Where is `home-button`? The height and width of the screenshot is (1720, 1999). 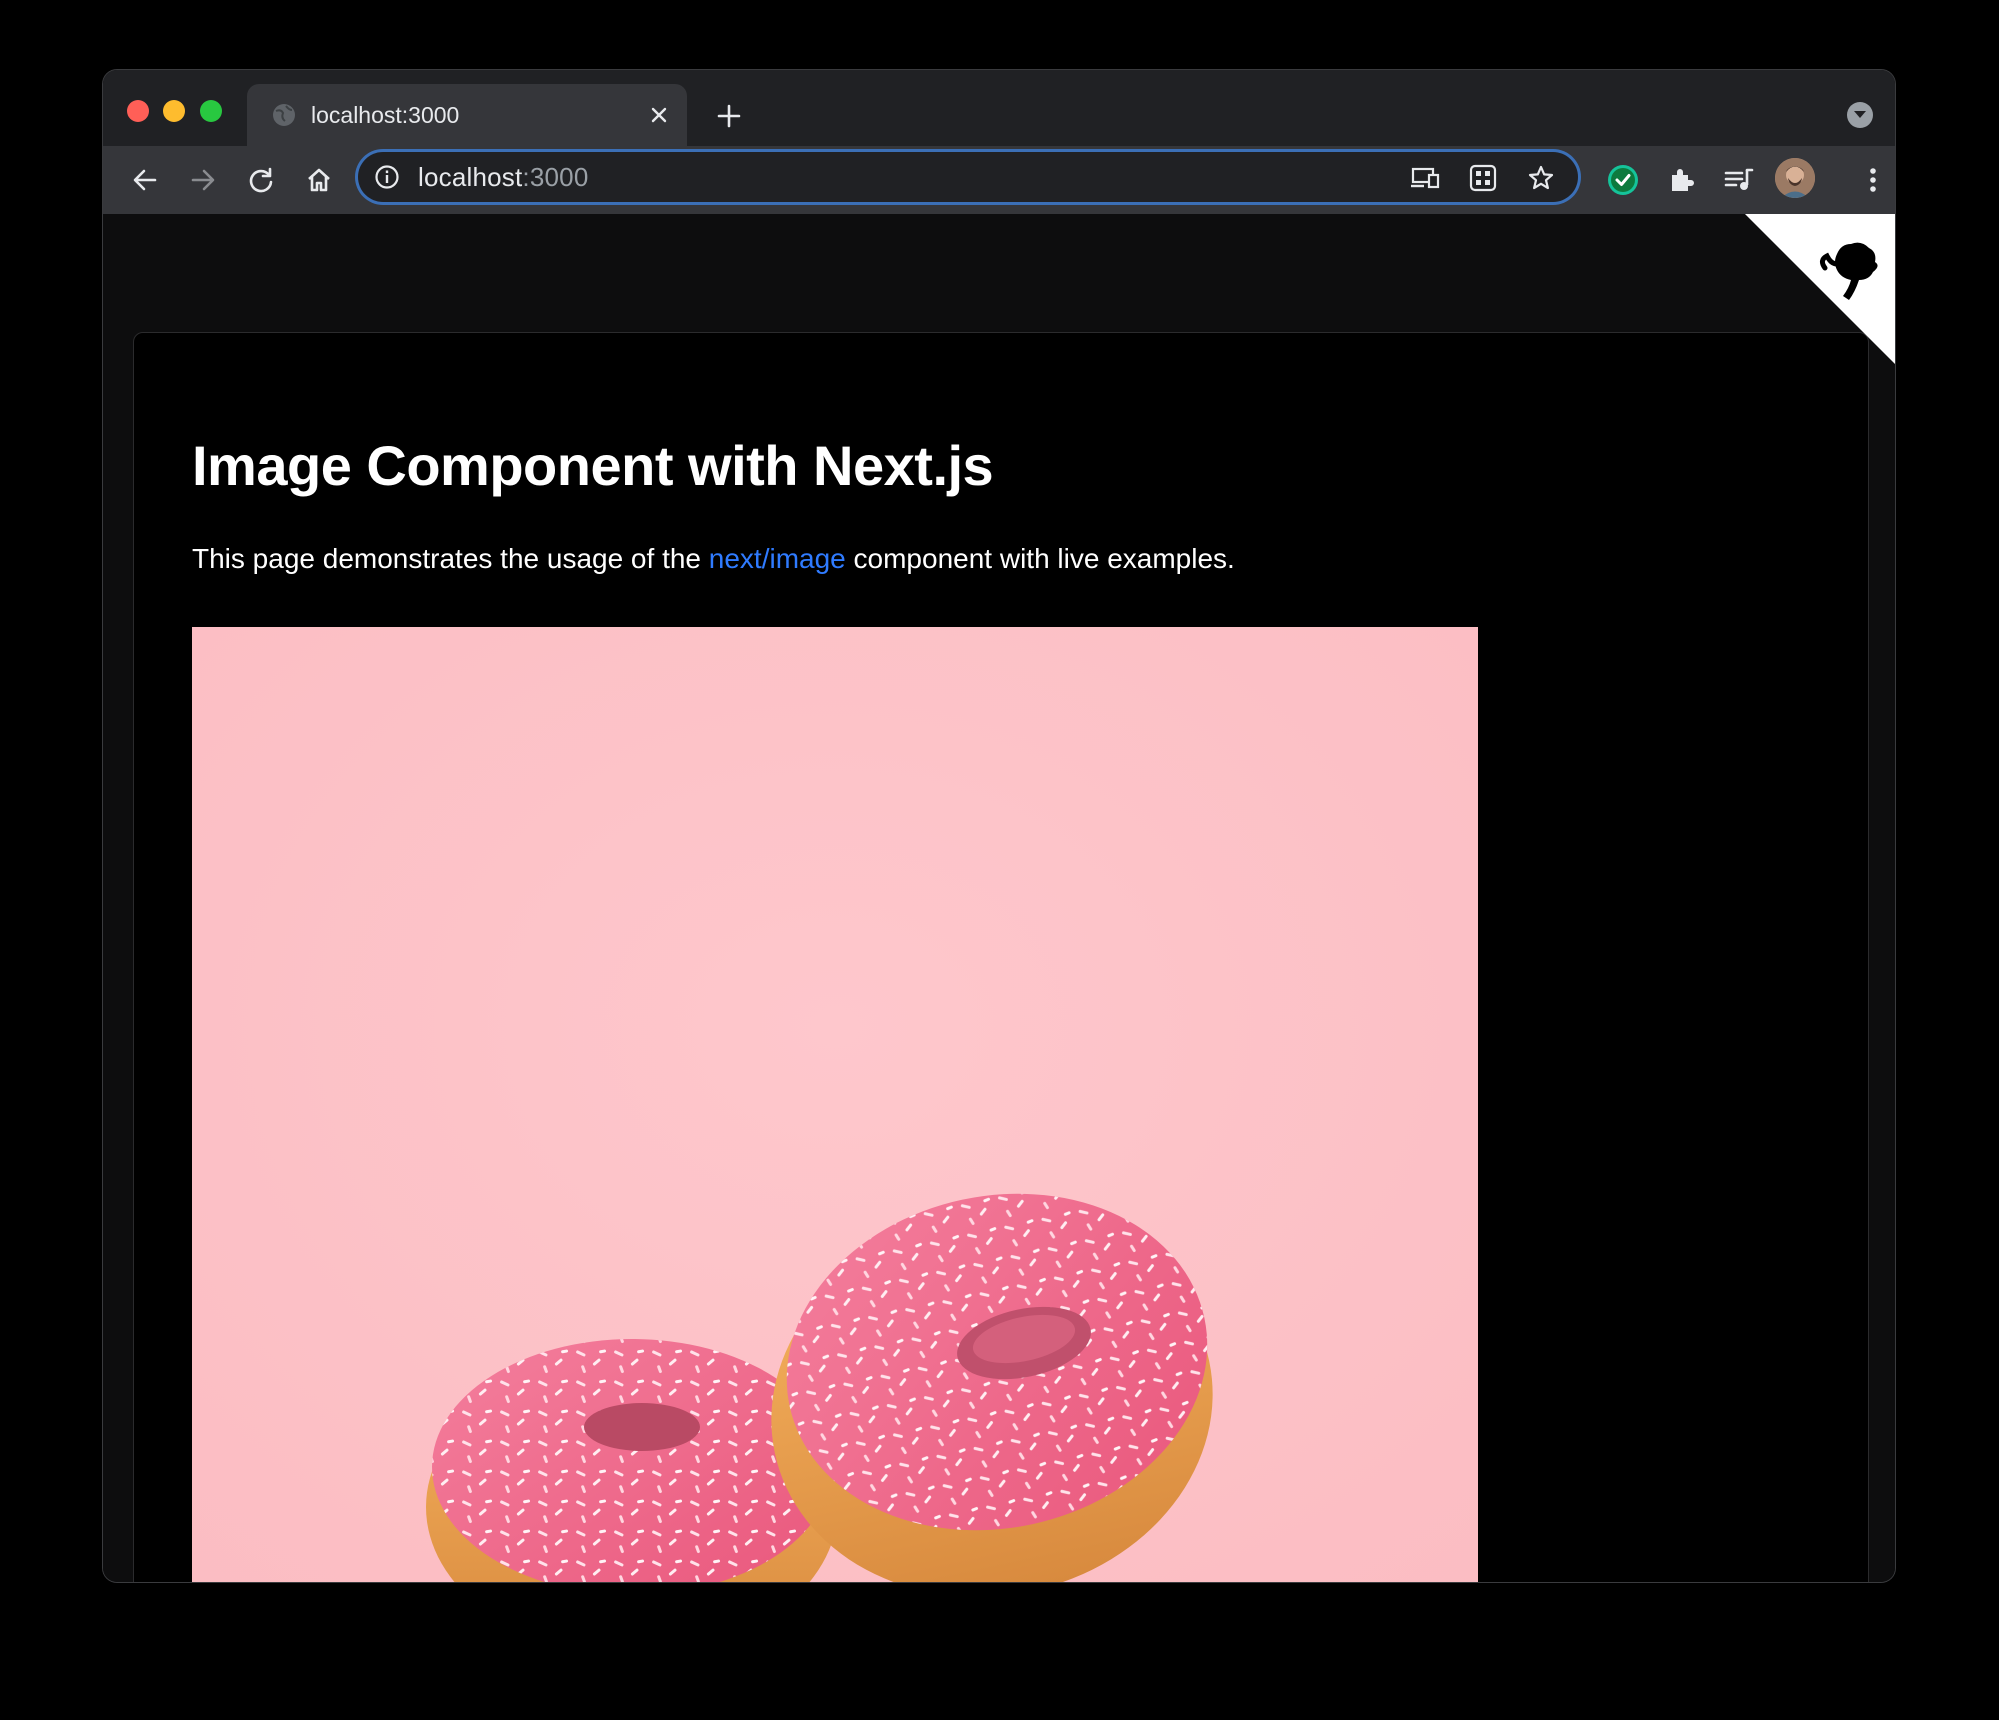 home-button is located at coordinates (319, 180).